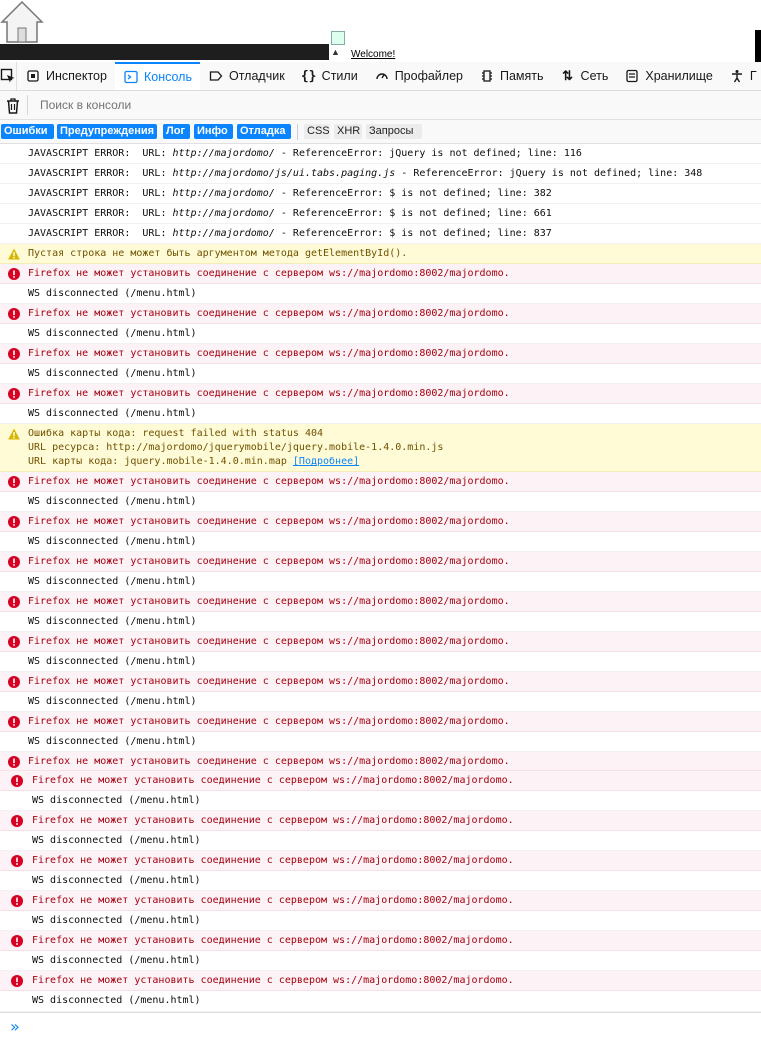 The image size is (761, 1040). I want to click on memory-icon, so click(487, 76).